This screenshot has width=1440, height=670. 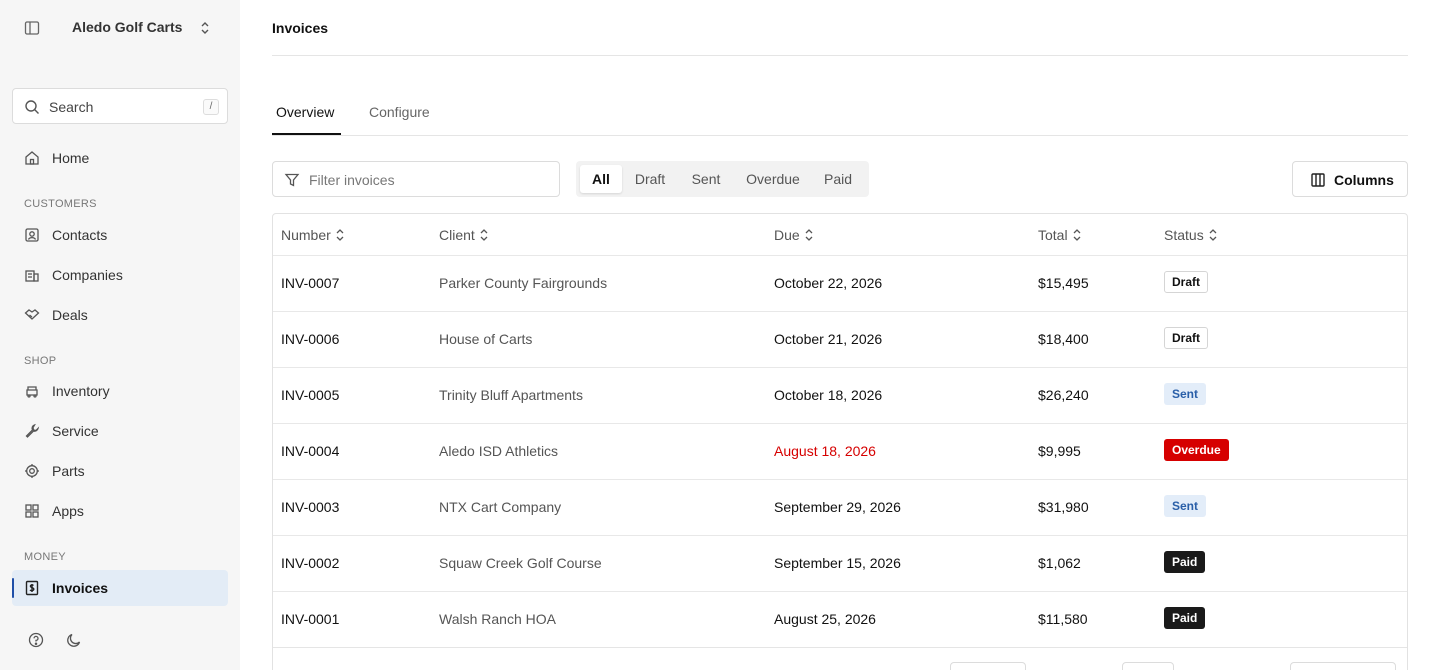 What do you see at coordinates (601, 179) in the screenshot?
I see `status-filter-all: All` at bounding box center [601, 179].